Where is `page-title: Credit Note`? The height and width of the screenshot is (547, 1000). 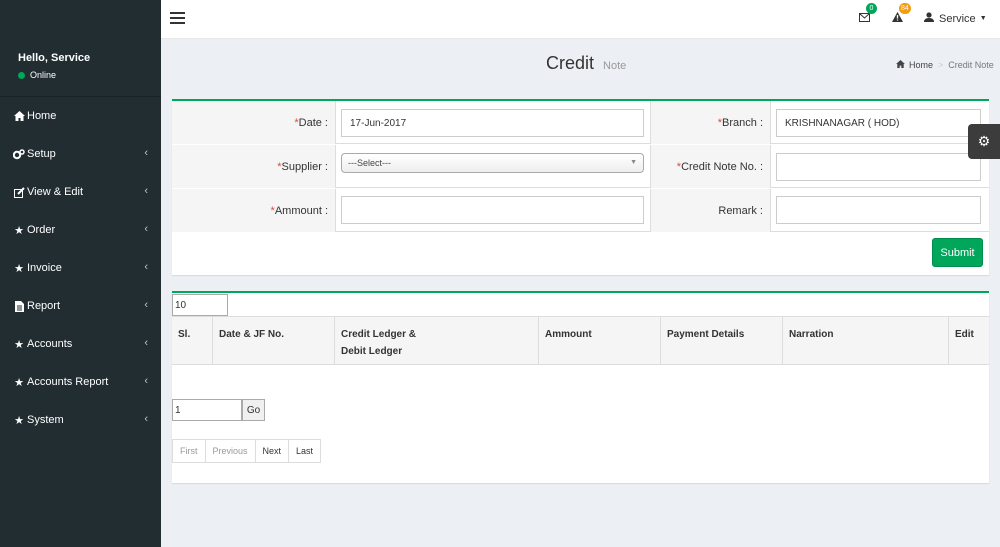
page-title: Credit Note is located at coordinates (586, 63).